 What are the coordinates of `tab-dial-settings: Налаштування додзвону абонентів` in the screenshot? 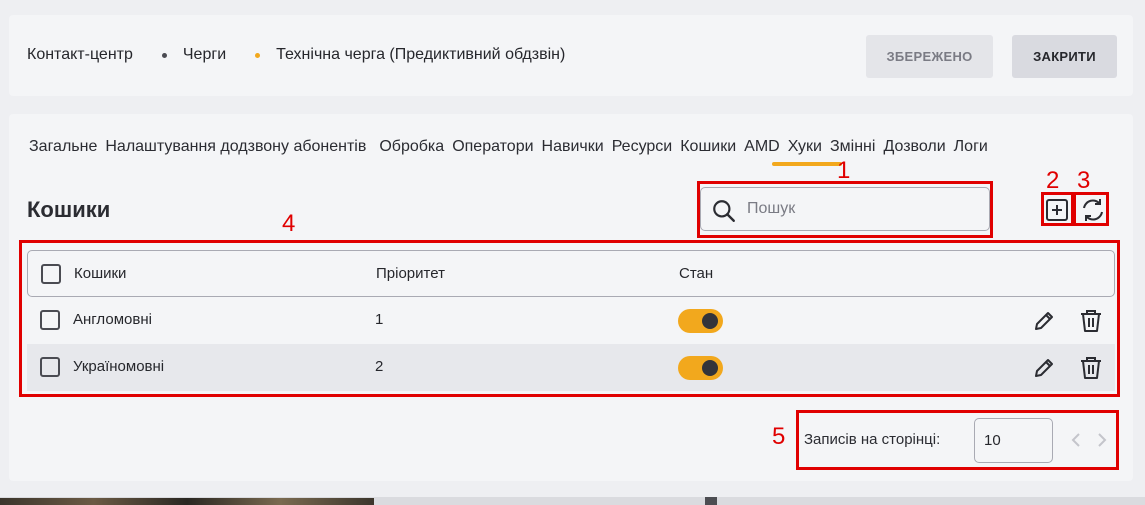 It's located at (235, 147).